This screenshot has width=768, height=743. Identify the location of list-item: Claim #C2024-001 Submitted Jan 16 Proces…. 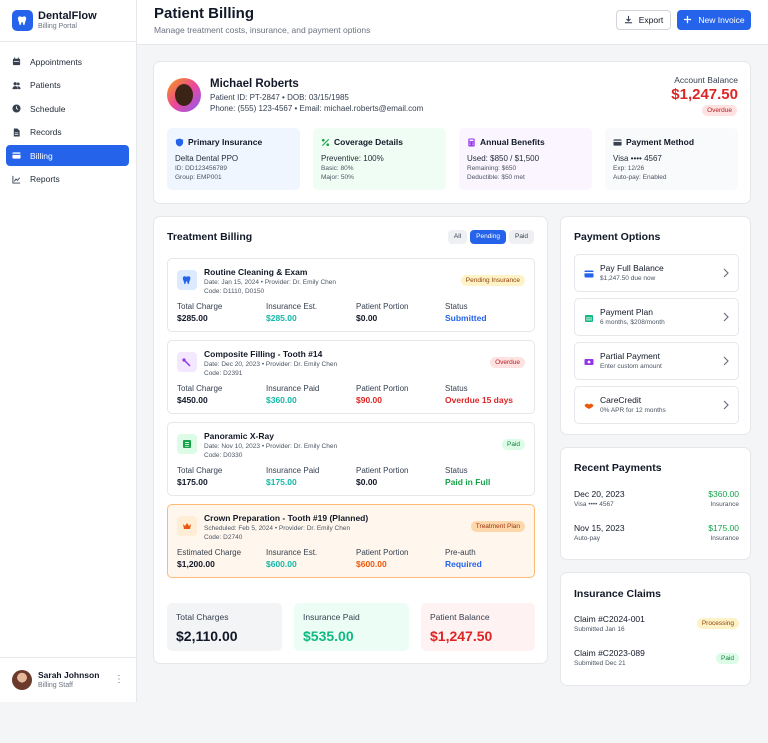
(656, 624).